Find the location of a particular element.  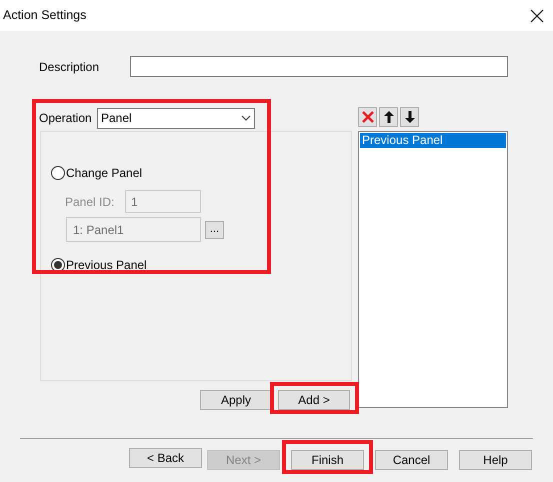

arrow-down-icon is located at coordinates (409, 117).